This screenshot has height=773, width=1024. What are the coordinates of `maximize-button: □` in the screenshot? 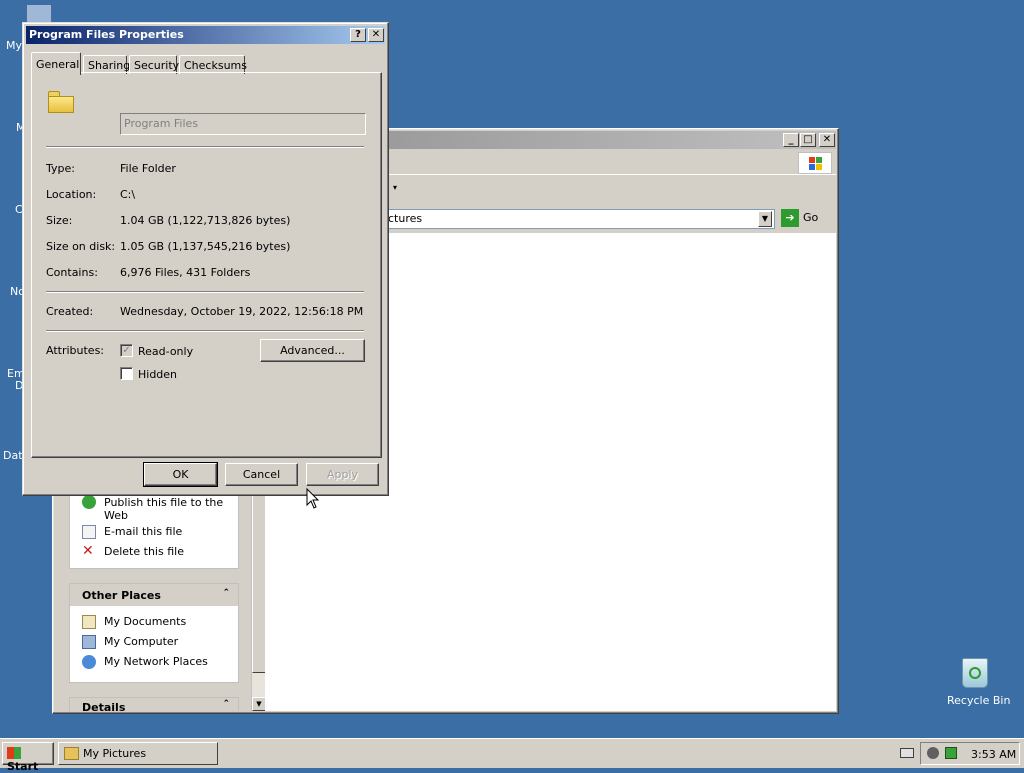 It's located at (808, 140).